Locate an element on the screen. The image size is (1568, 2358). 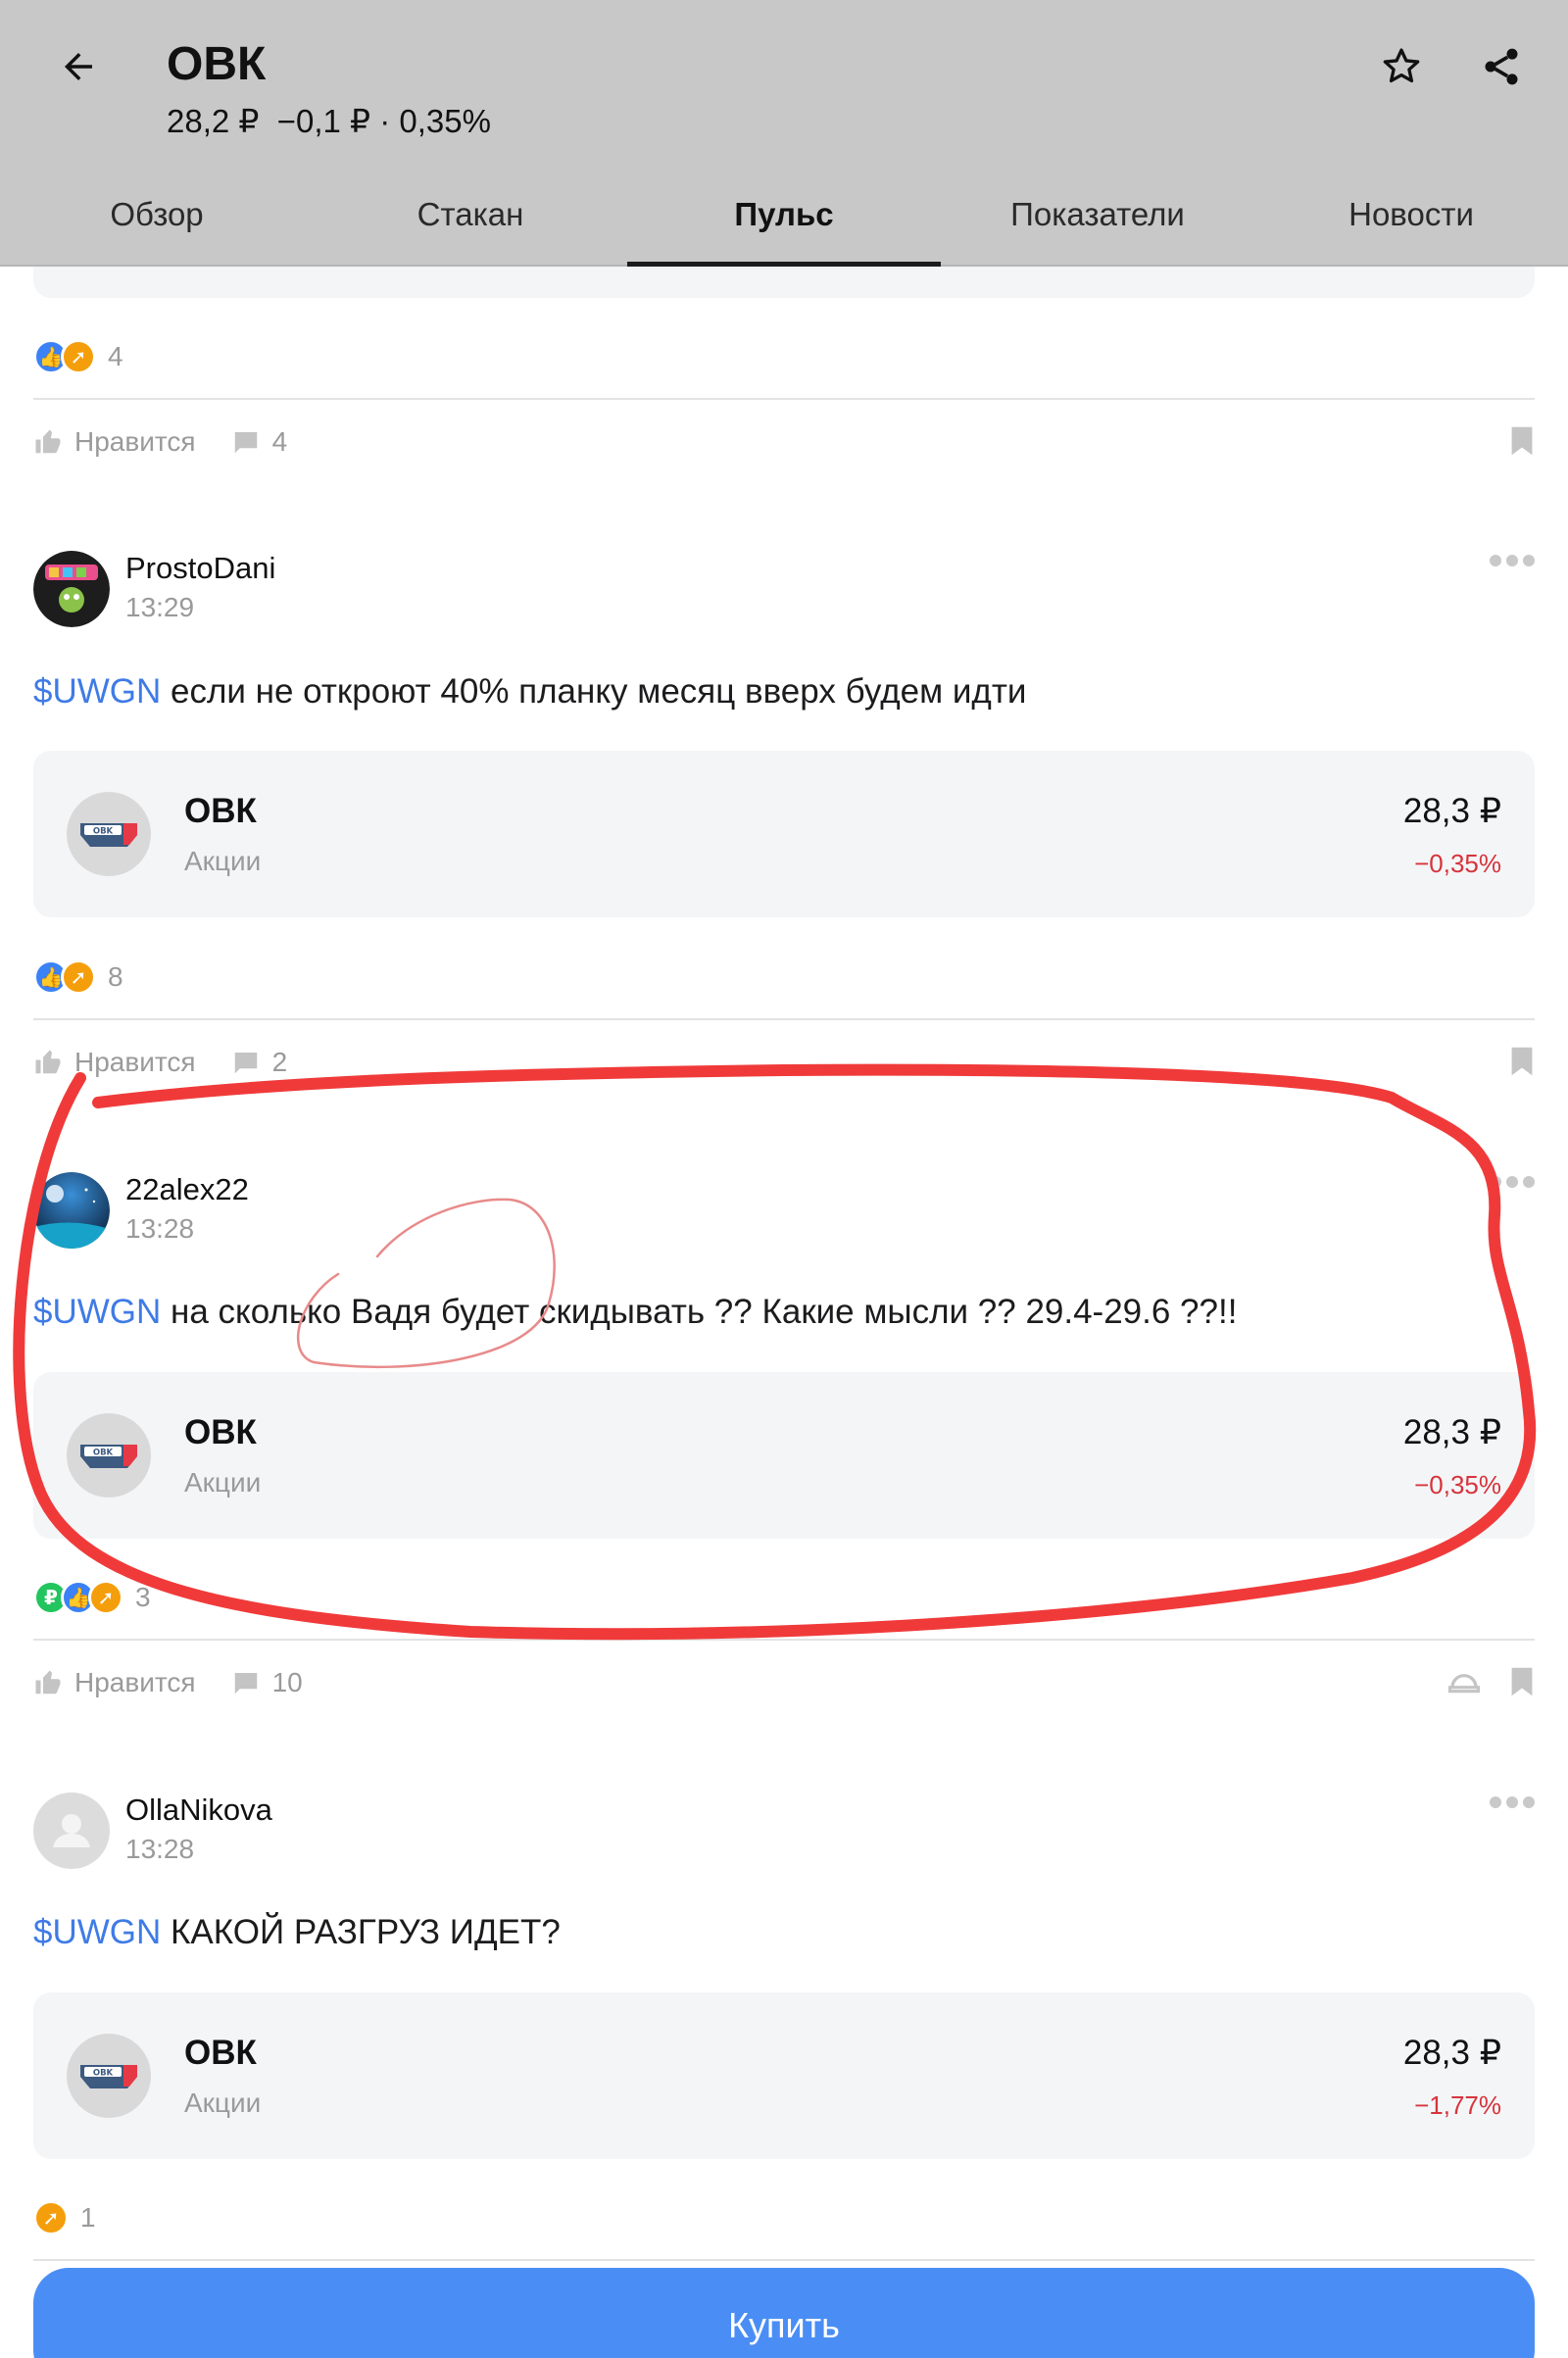
tab-pulse: Пульс is located at coordinates (784, 226).